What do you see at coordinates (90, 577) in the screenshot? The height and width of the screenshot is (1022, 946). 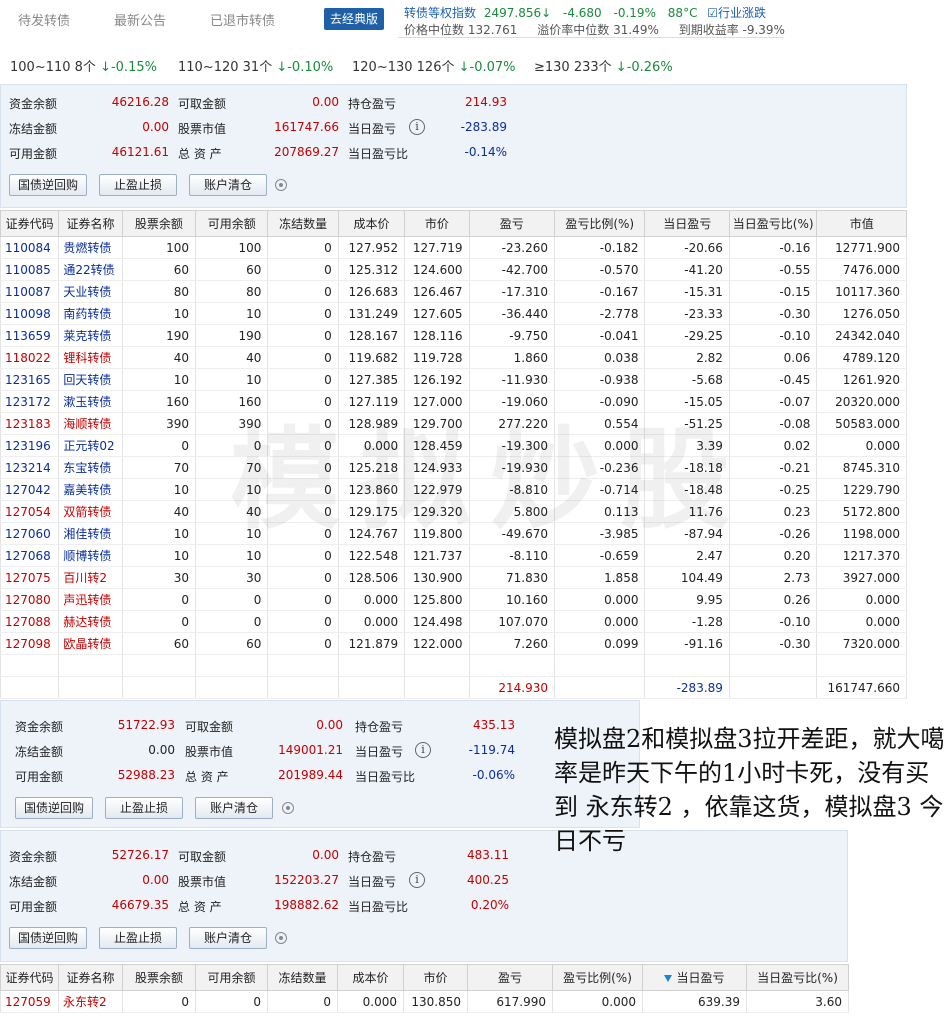 I see `security-name: 百川转2` at bounding box center [90, 577].